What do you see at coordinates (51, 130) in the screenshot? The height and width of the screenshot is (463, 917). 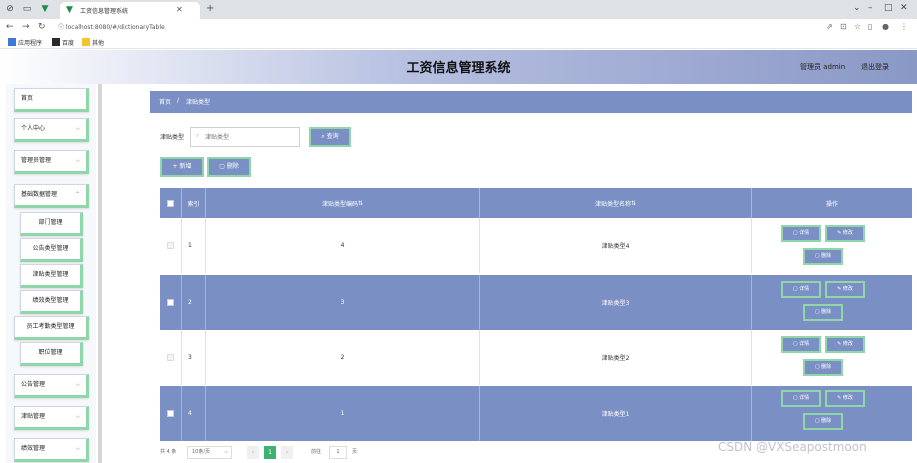 I see `sidebar-item-personal: 个人中心 ⌵` at bounding box center [51, 130].